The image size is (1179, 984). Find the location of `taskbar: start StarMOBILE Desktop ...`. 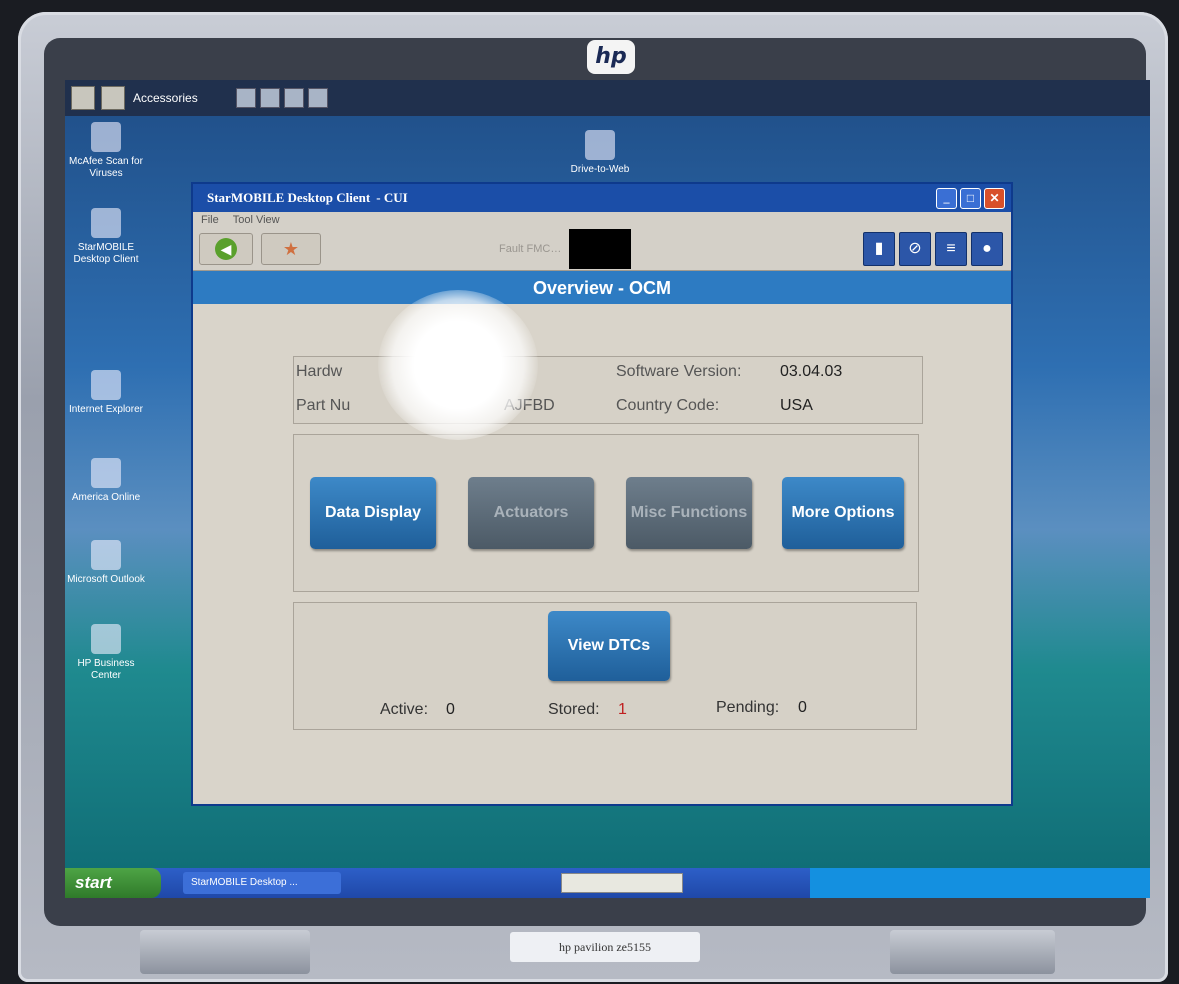

taskbar: start StarMOBILE Desktop ... is located at coordinates (607, 883).